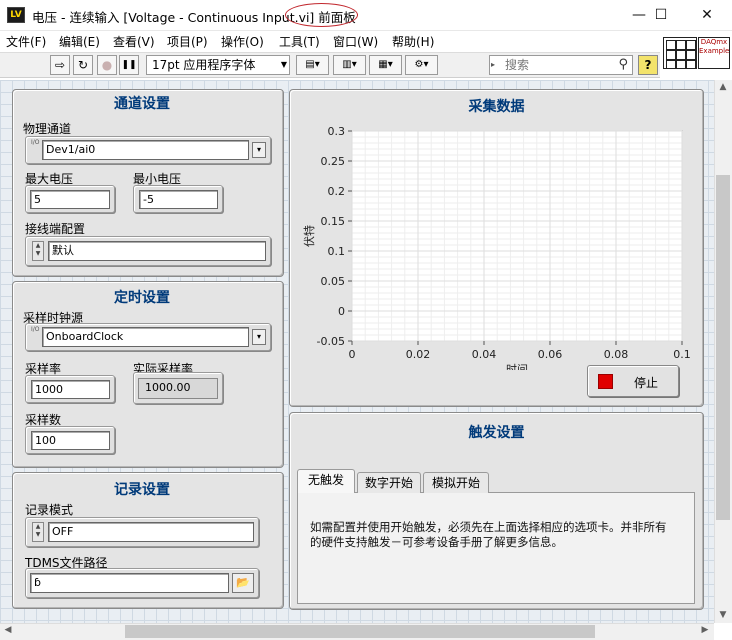 The height and width of the screenshot is (640, 732). I want to click on stop-indicator-icon, so click(605, 381).